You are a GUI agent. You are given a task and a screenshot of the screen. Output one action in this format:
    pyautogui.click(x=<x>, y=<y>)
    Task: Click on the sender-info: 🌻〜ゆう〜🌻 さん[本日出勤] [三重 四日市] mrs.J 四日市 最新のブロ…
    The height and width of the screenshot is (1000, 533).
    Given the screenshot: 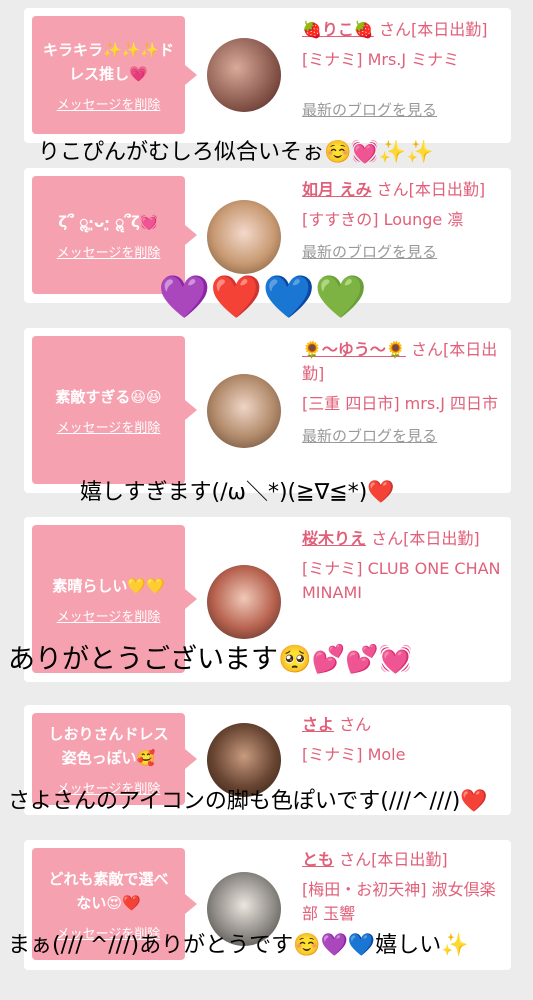 What is the action you would take?
    pyautogui.click(x=403, y=393)
    